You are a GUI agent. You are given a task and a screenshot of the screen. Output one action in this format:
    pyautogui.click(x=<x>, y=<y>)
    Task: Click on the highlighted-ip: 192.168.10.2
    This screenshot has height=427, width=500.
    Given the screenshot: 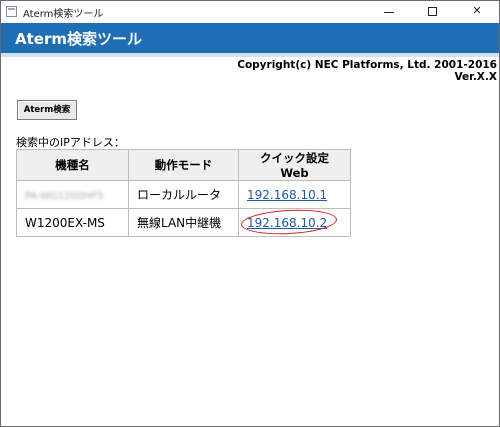 What is the action you would take?
    pyautogui.click(x=289, y=221)
    